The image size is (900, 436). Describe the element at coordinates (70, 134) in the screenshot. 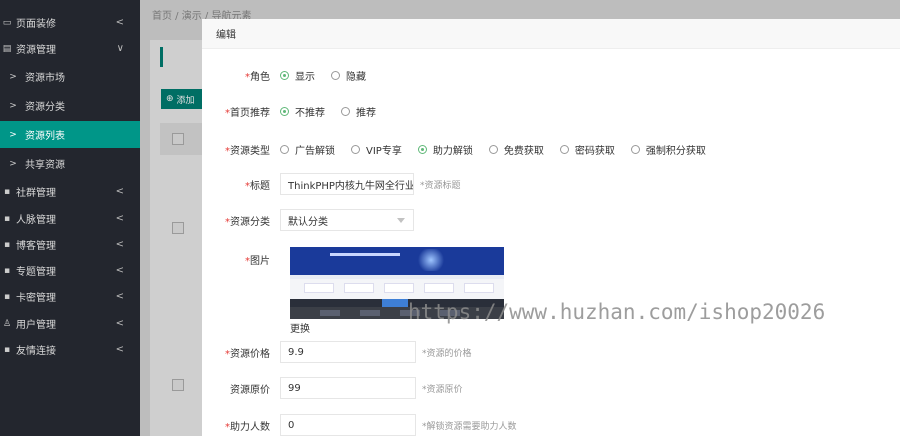

I see `sidebar-item-resource-list: > 资源列表` at that location.